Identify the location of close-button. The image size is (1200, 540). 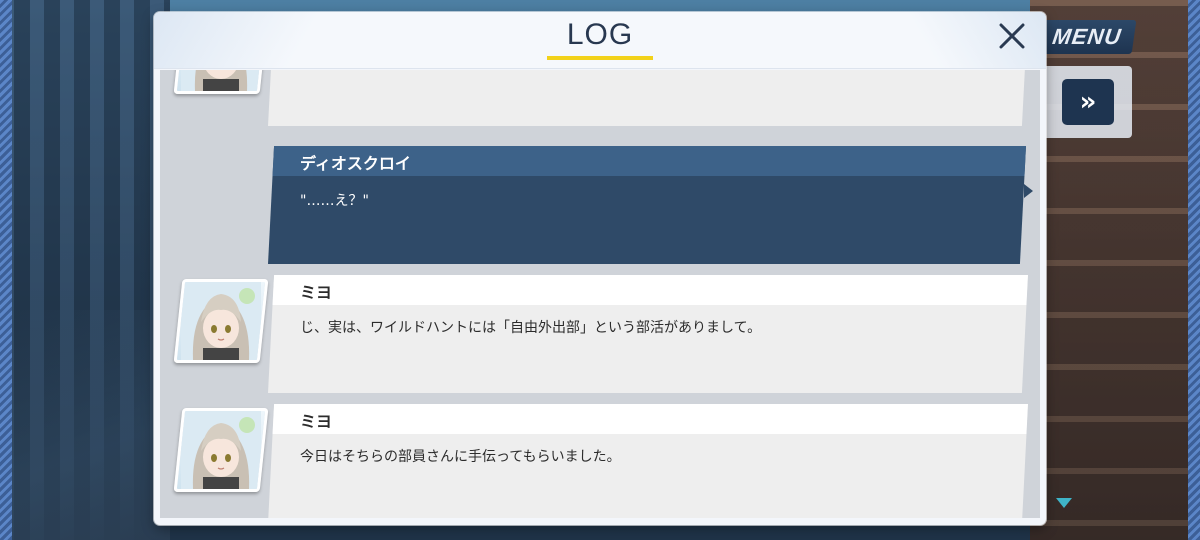
(1012, 36).